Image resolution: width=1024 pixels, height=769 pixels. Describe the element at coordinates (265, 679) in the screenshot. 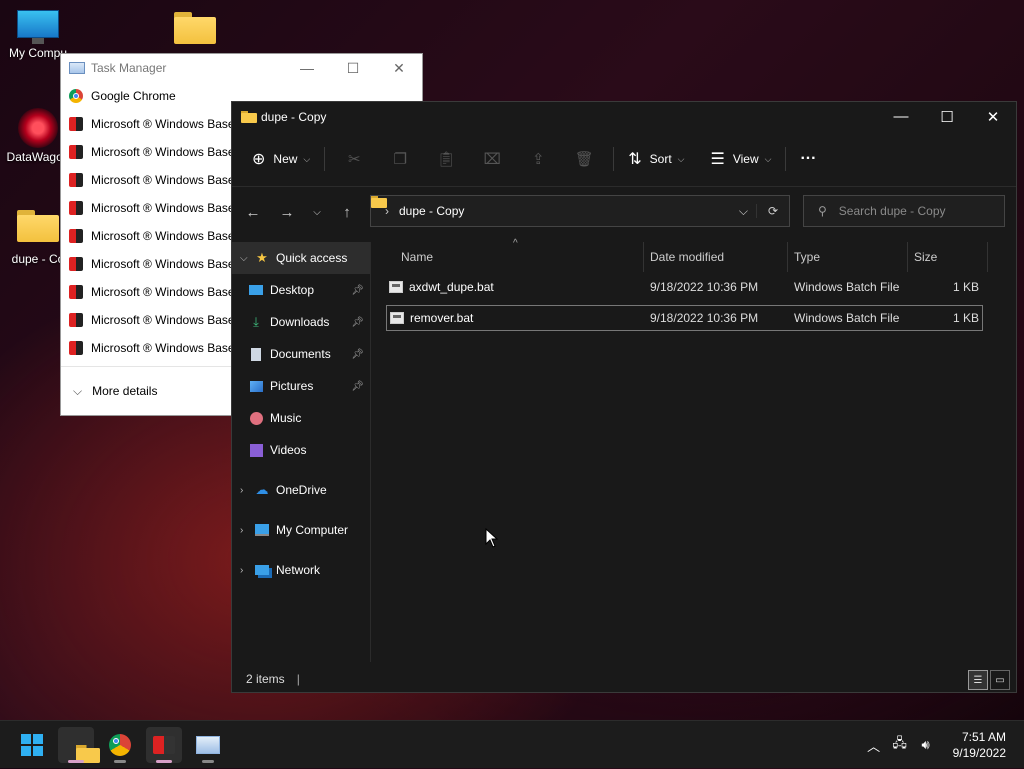

I see `item-count: 2 items` at that location.